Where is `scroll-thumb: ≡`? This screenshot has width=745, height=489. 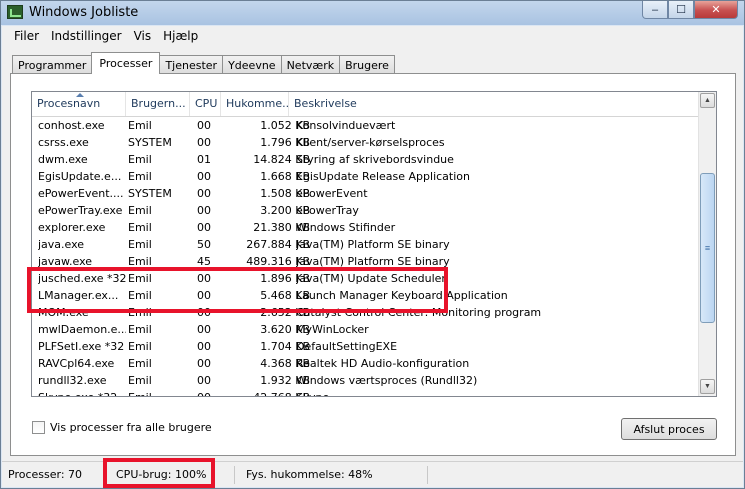 scroll-thumb: ≡ is located at coordinates (707, 248).